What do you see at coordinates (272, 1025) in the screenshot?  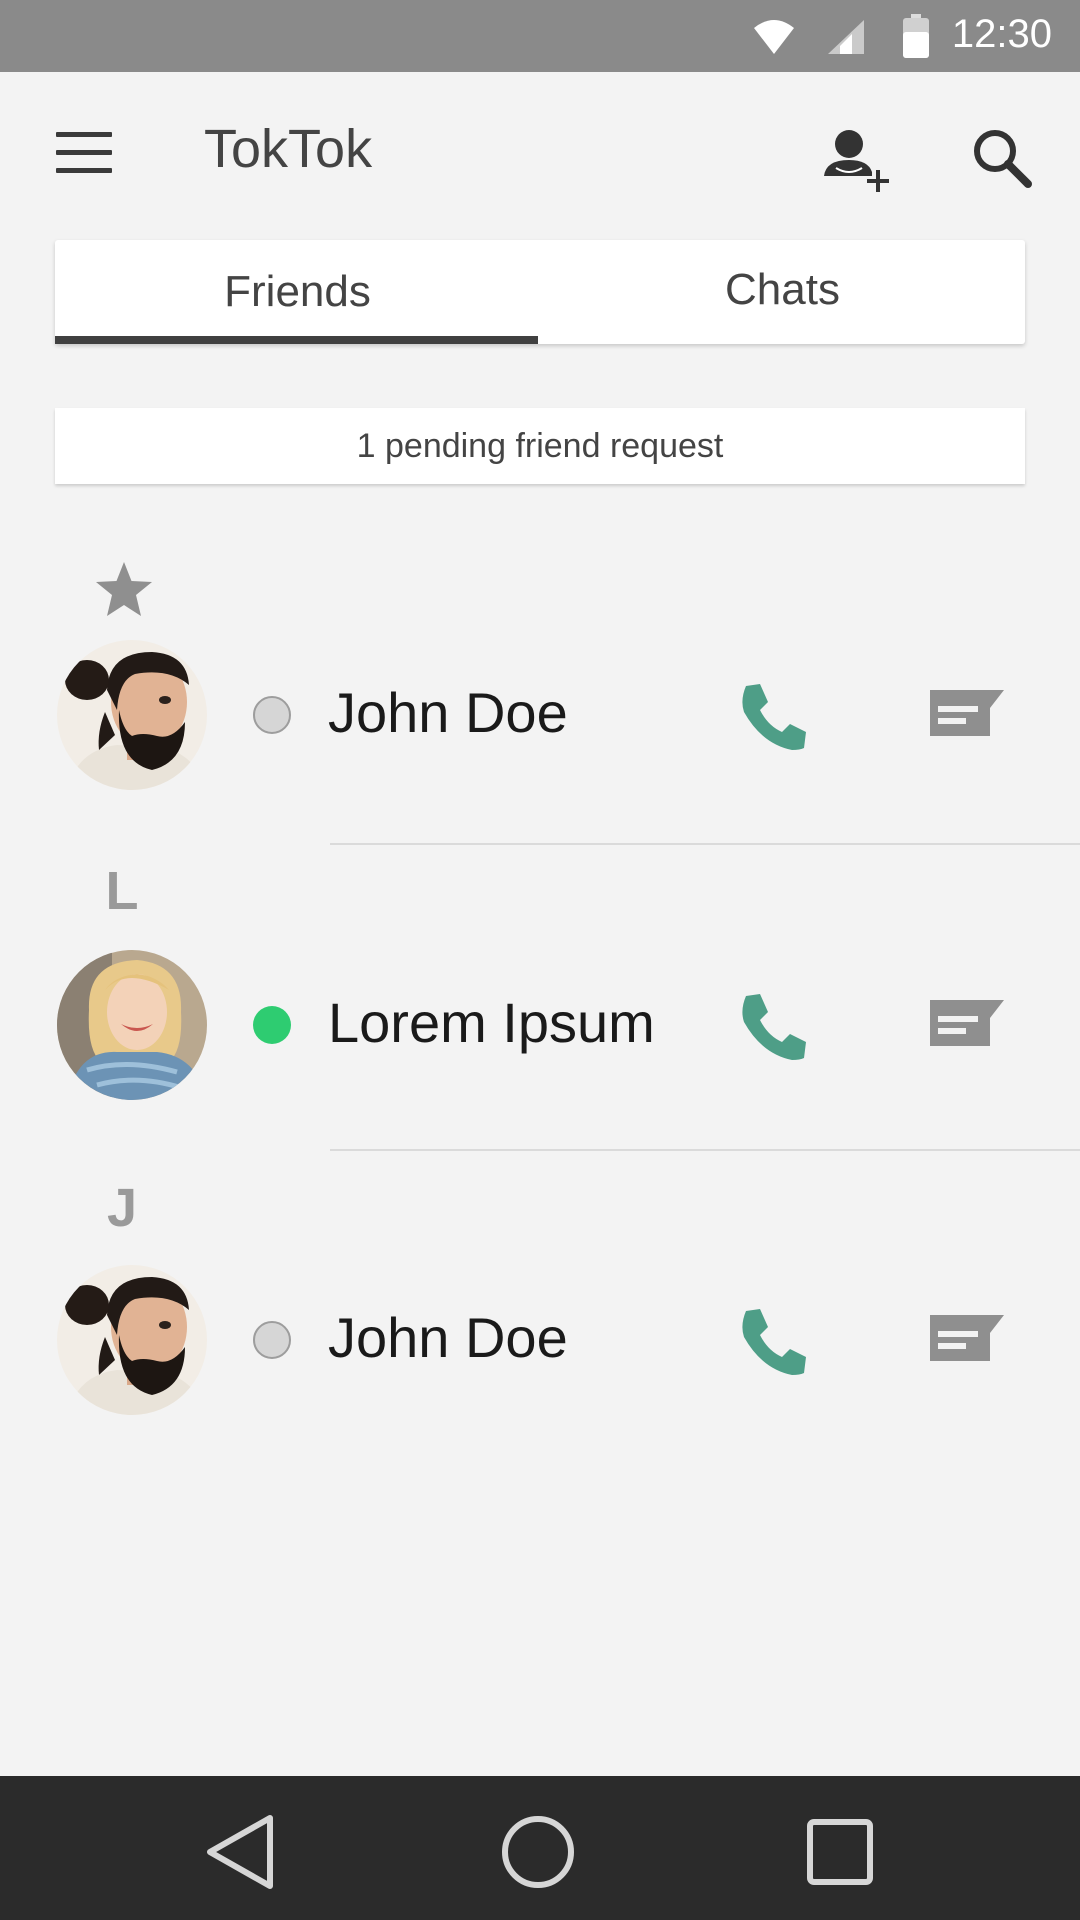 I see `status-indicator-online` at bounding box center [272, 1025].